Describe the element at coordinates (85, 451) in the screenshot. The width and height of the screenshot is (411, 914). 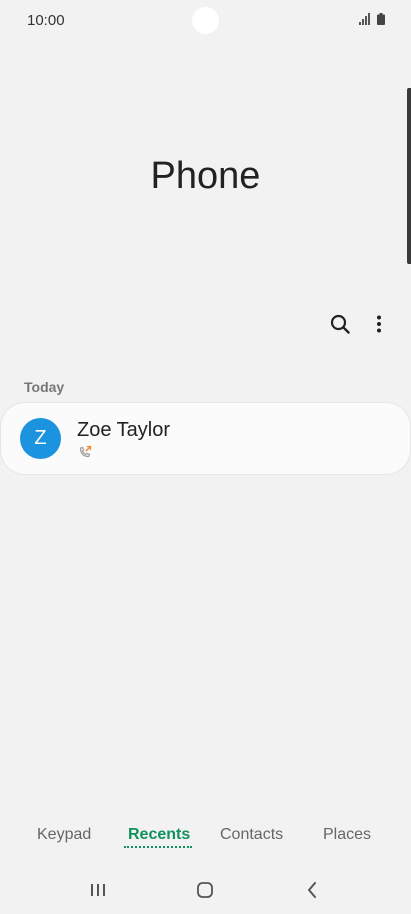
I see `outgoing-call-icon` at that location.